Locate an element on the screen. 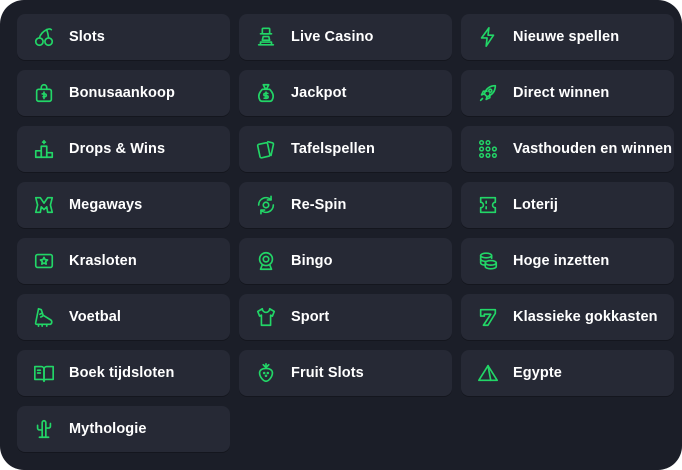 The height and width of the screenshot is (470, 682). pyramid-icon is located at coordinates (488, 373).